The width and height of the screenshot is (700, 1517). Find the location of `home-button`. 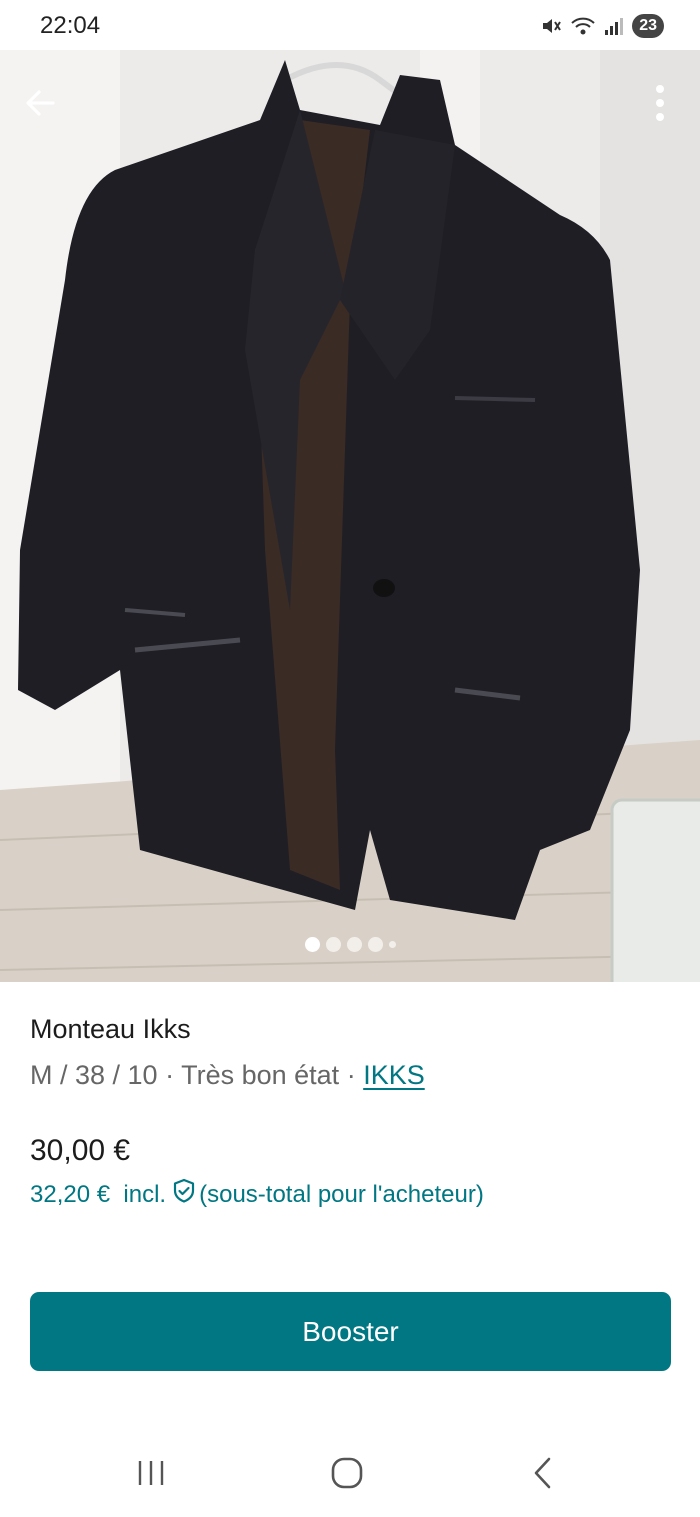

home-button is located at coordinates (347, 1475).